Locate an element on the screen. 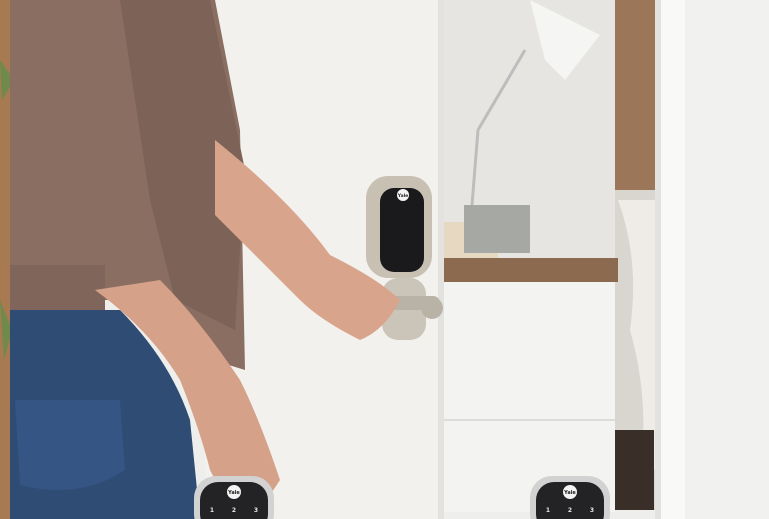  keypad-right-key-1: 1 is located at coordinates (548, 510).